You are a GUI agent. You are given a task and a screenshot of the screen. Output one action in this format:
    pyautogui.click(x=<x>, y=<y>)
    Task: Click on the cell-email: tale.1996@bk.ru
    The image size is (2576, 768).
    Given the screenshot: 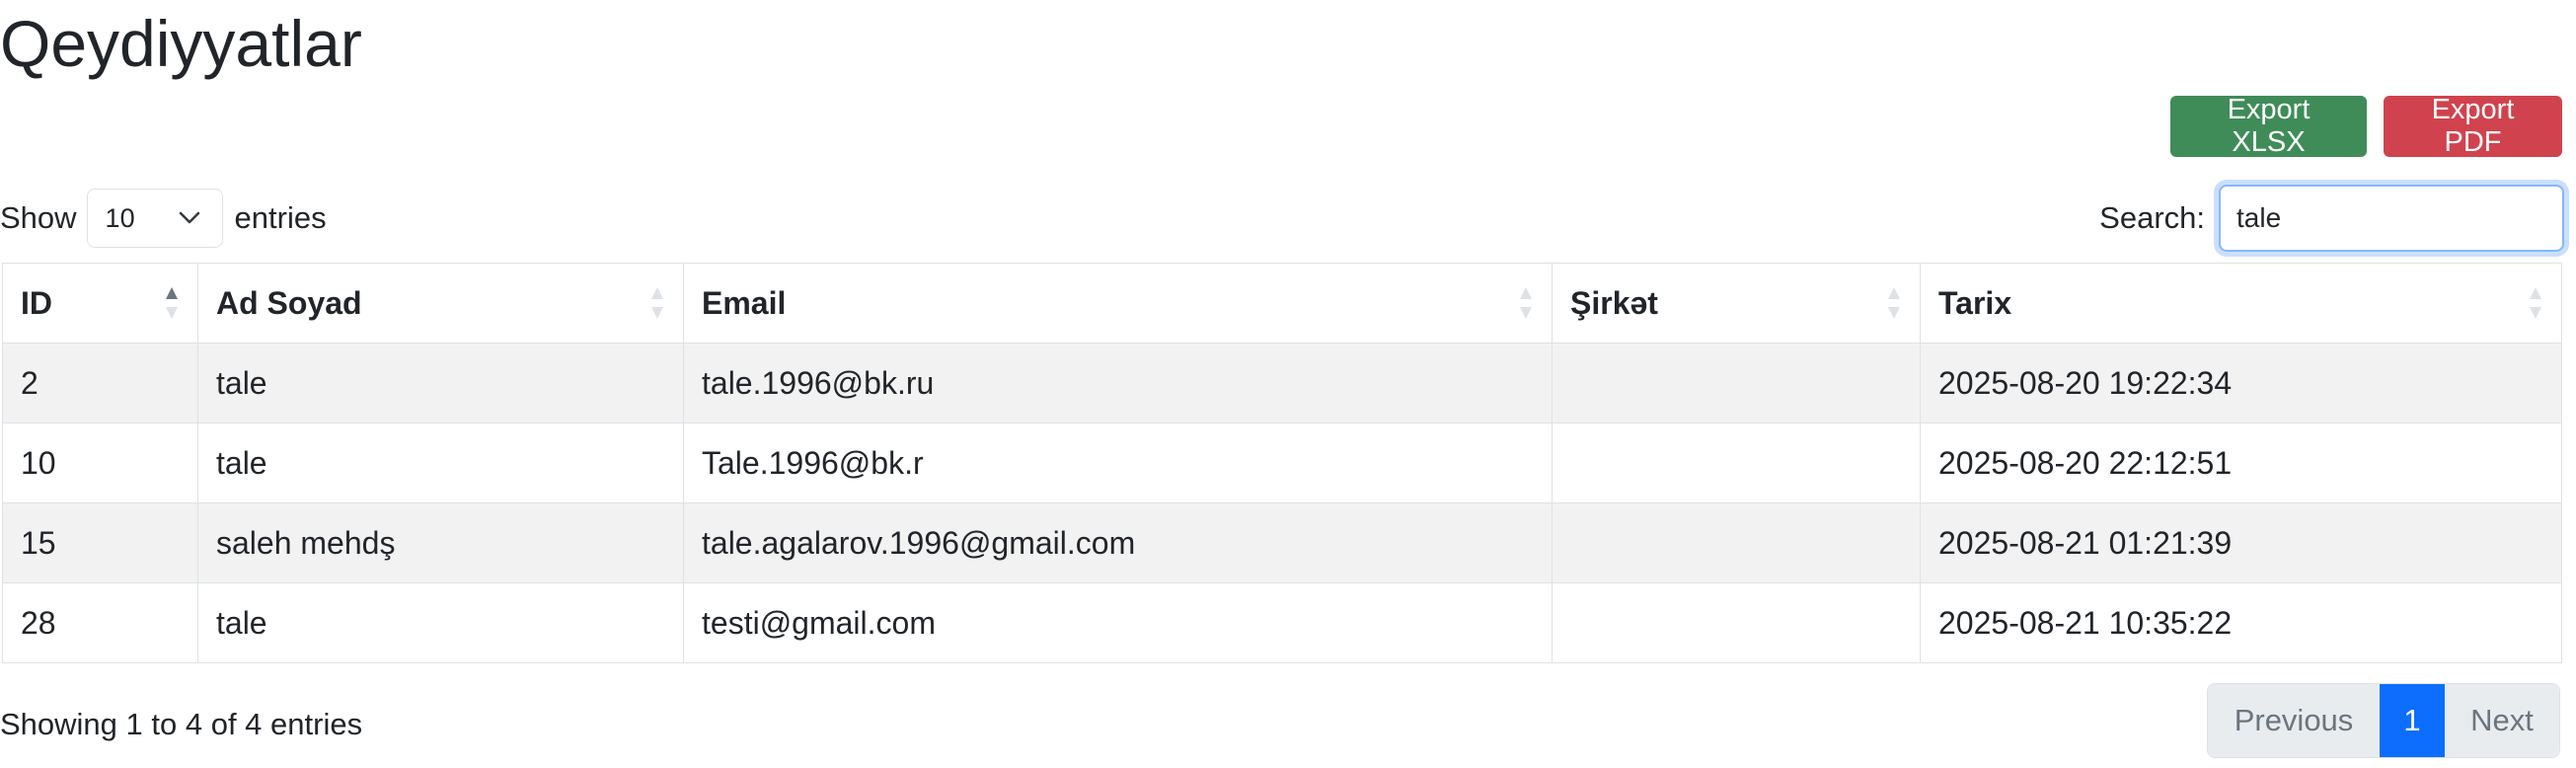 What is the action you would take?
    pyautogui.click(x=1118, y=383)
    